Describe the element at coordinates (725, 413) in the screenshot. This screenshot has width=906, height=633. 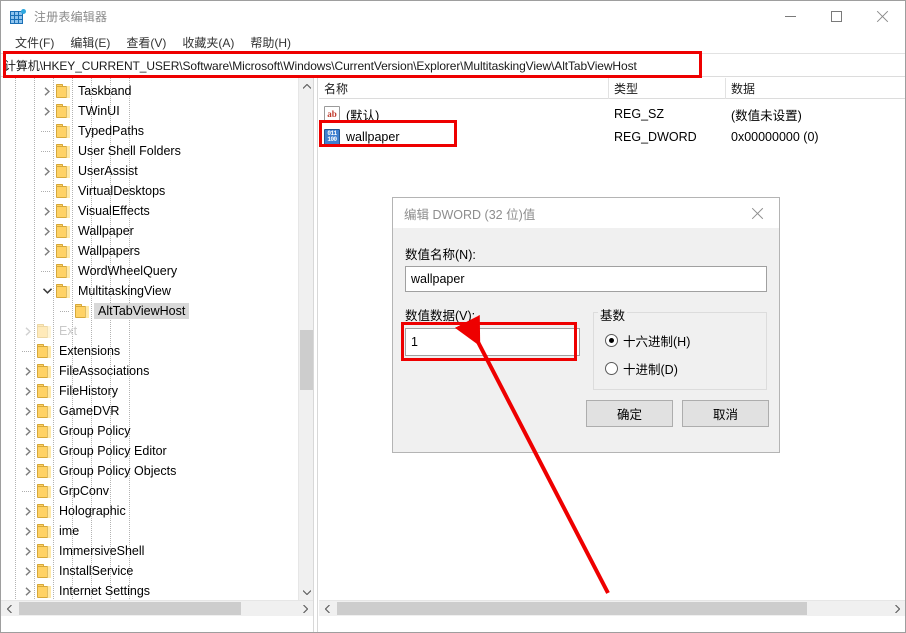
I see `cancel-button: 取消` at that location.